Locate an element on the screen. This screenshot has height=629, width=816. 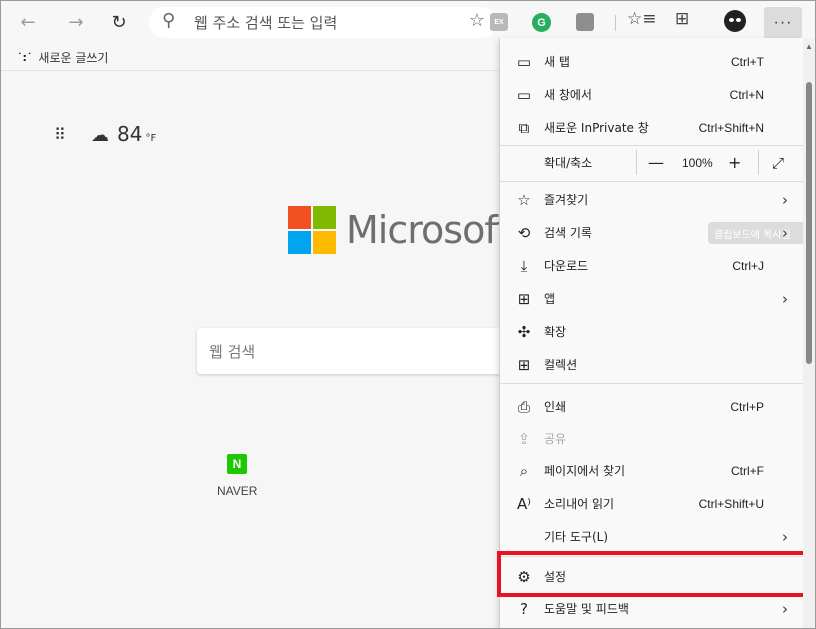
address-placeholder: 웹 주소 검색 또는 입력 is located at coordinates (266, 23).